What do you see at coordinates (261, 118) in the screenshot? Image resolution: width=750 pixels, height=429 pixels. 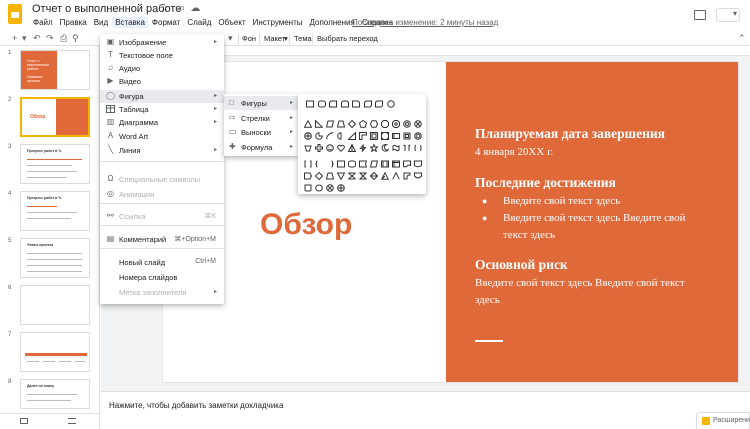 I see `shape-submenu-item: ⇨ Стрелки ▸` at bounding box center [261, 118].